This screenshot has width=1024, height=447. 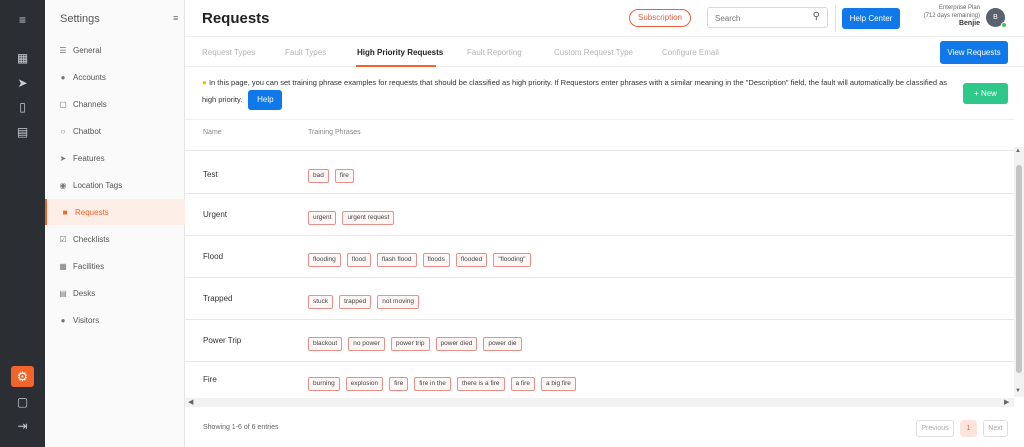 What do you see at coordinates (63, 185) in the screenshot?
I see `location-icon: ◉` at bounding box center [63, 185].